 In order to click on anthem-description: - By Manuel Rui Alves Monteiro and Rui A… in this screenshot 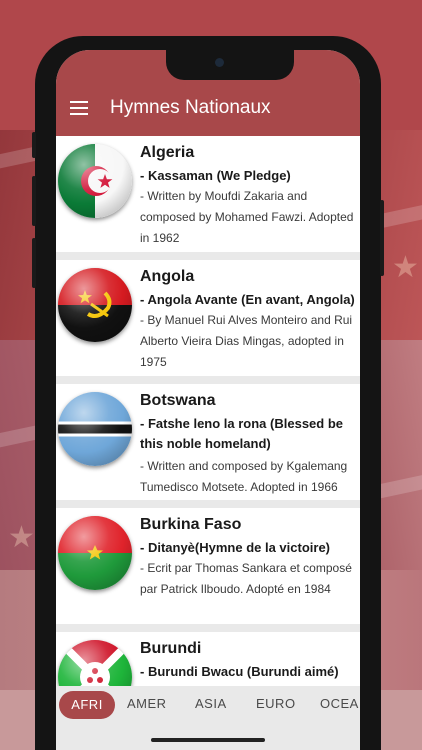, I will do `click(246, 341)`.